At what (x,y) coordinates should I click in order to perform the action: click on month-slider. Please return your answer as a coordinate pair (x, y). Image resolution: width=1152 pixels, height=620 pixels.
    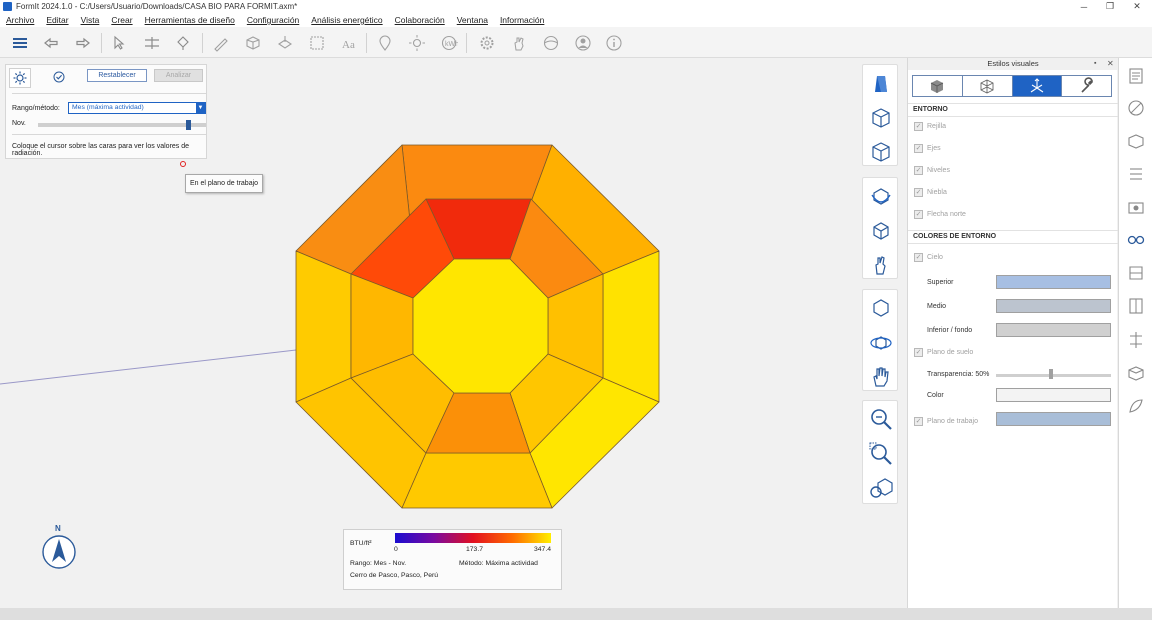
    Looking at the image, I should click on (122, 125).